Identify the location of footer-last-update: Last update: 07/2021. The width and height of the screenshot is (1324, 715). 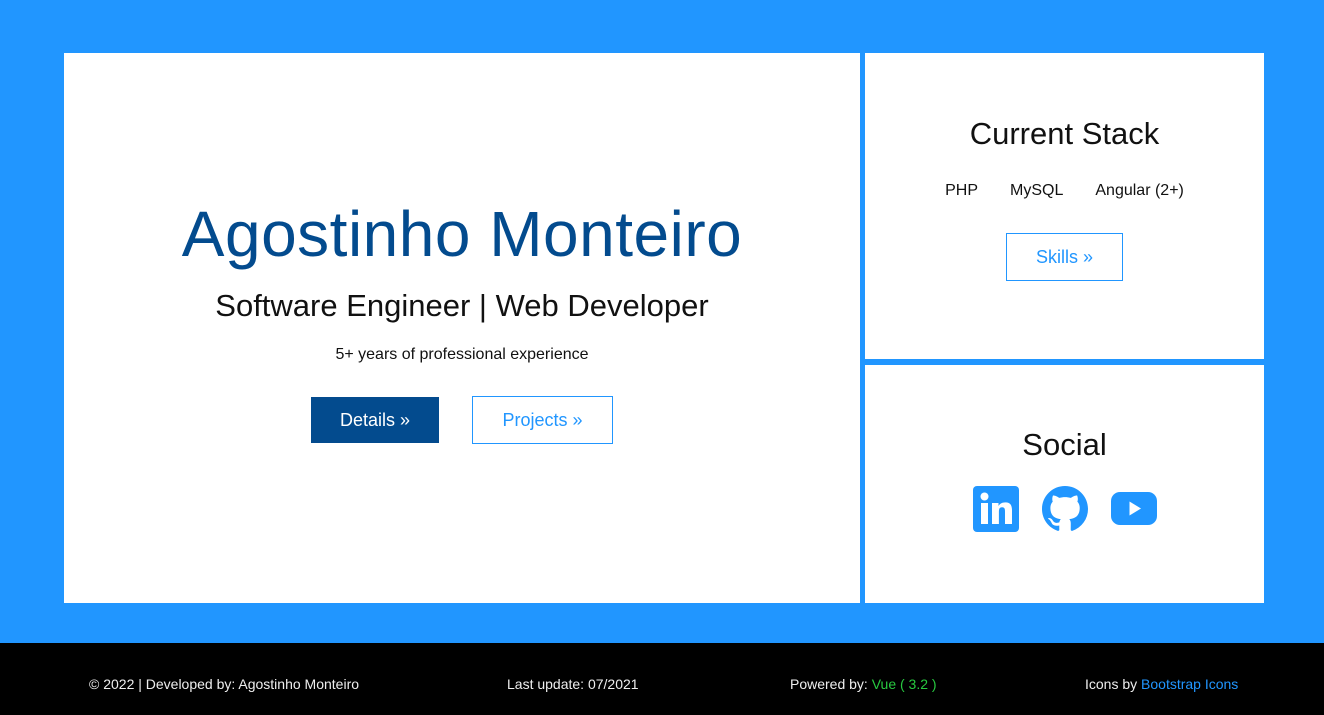
(573, 684).